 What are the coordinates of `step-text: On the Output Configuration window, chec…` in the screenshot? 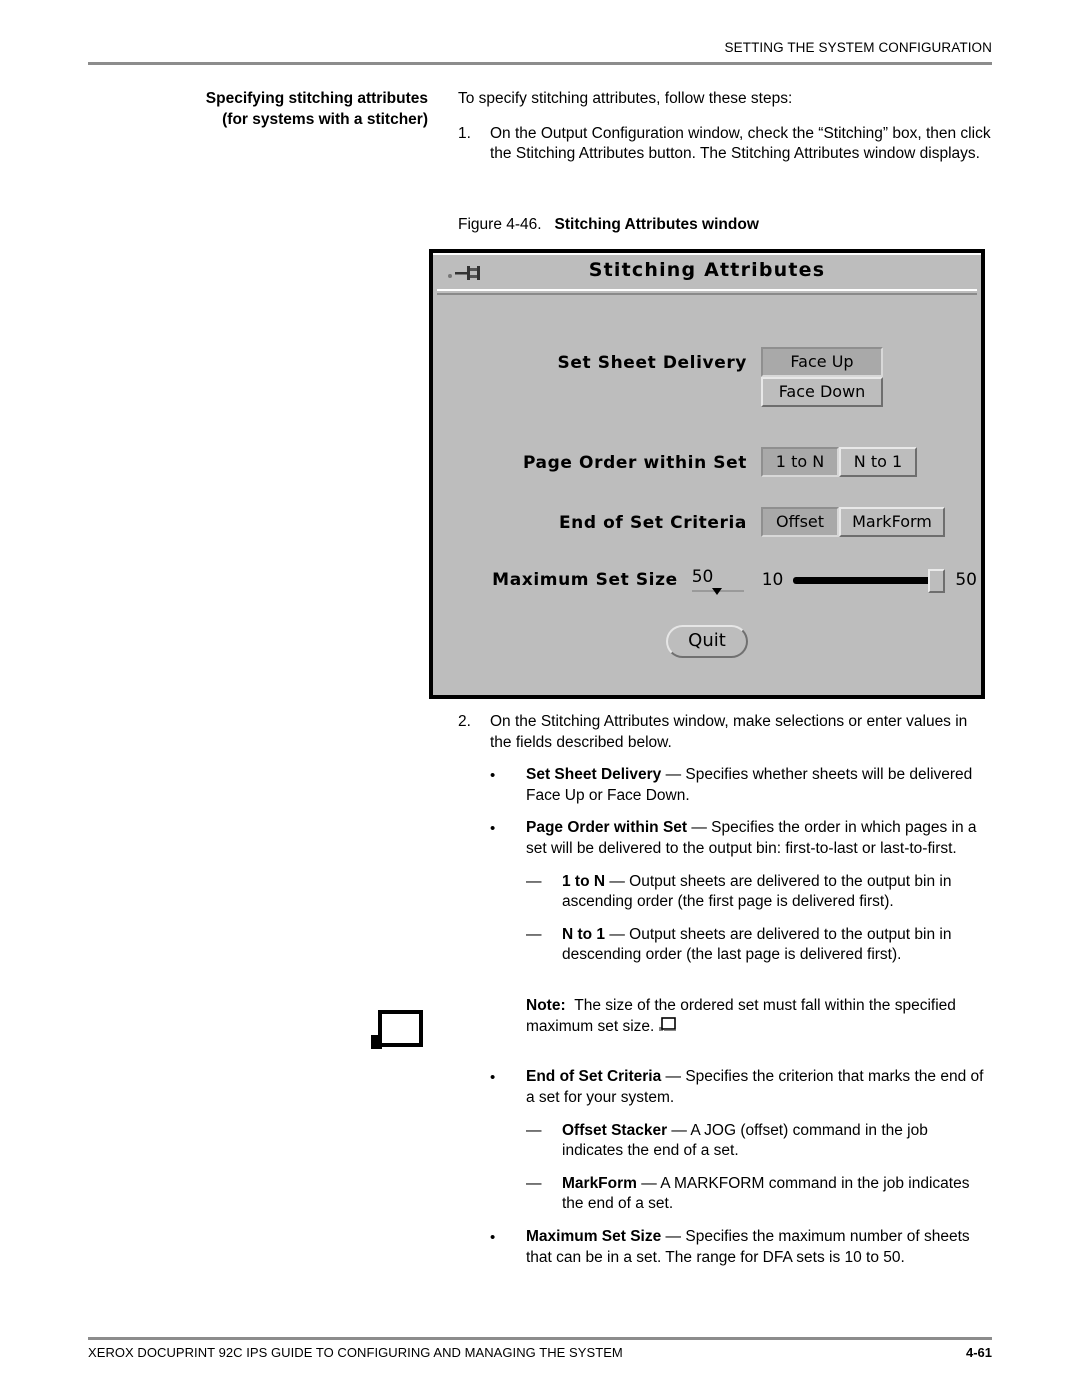 It's located at (740, 143).